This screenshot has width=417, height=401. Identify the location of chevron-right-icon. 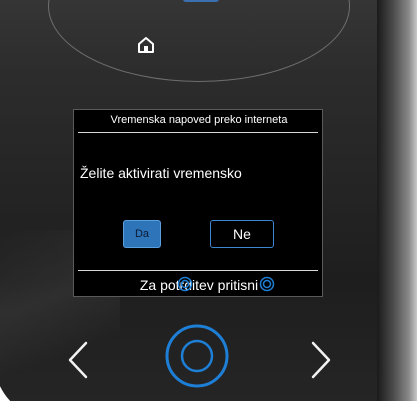
(321, 360).